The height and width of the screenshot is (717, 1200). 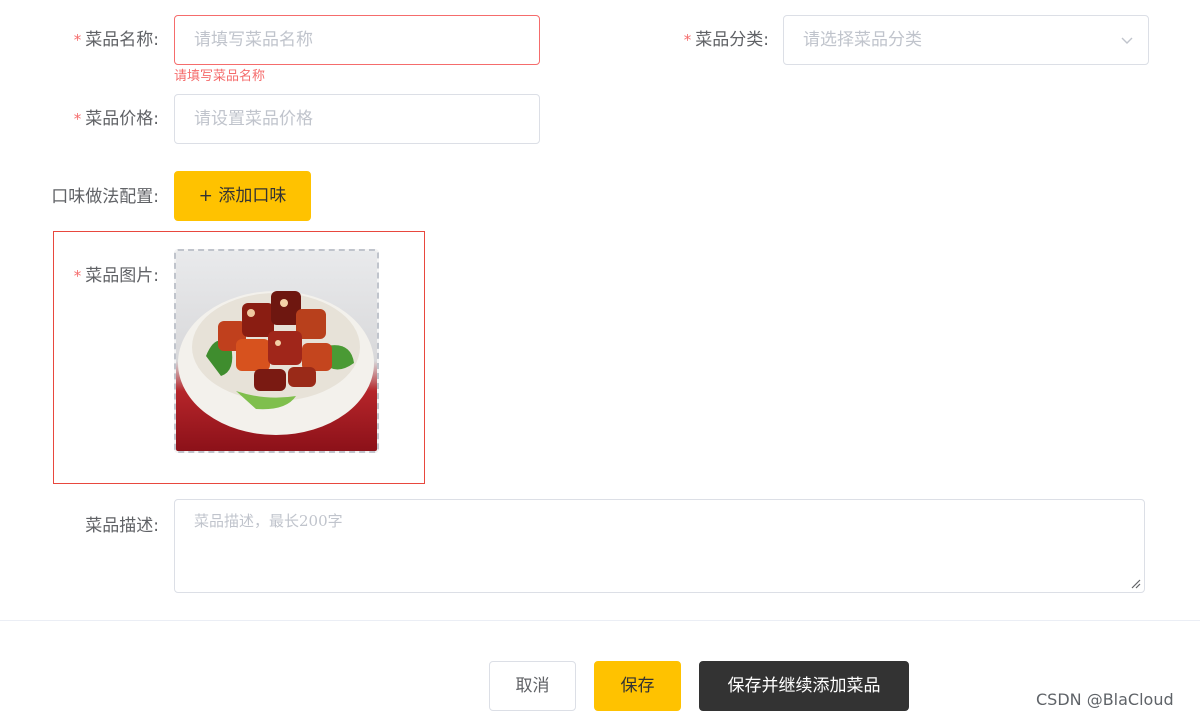 I want to click on save-button: 保存, so click(x=637, y=686).